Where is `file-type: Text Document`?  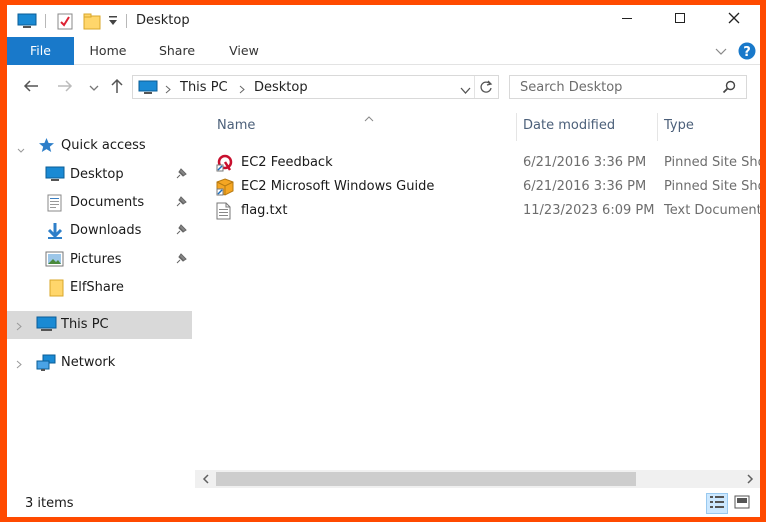 file-type: Text Document is located at coordinates (712, 210).